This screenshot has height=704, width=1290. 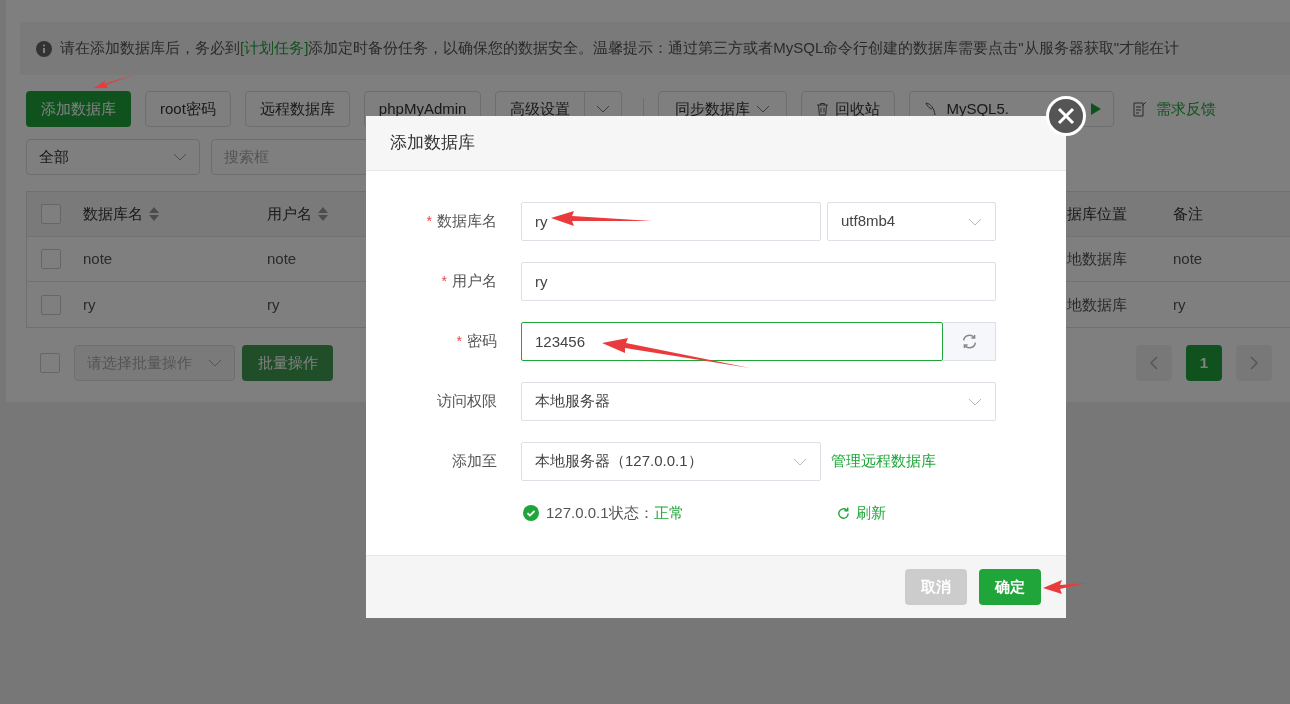 I want to click on add-database-button: 添加数据库, so click(x=78, y=109).